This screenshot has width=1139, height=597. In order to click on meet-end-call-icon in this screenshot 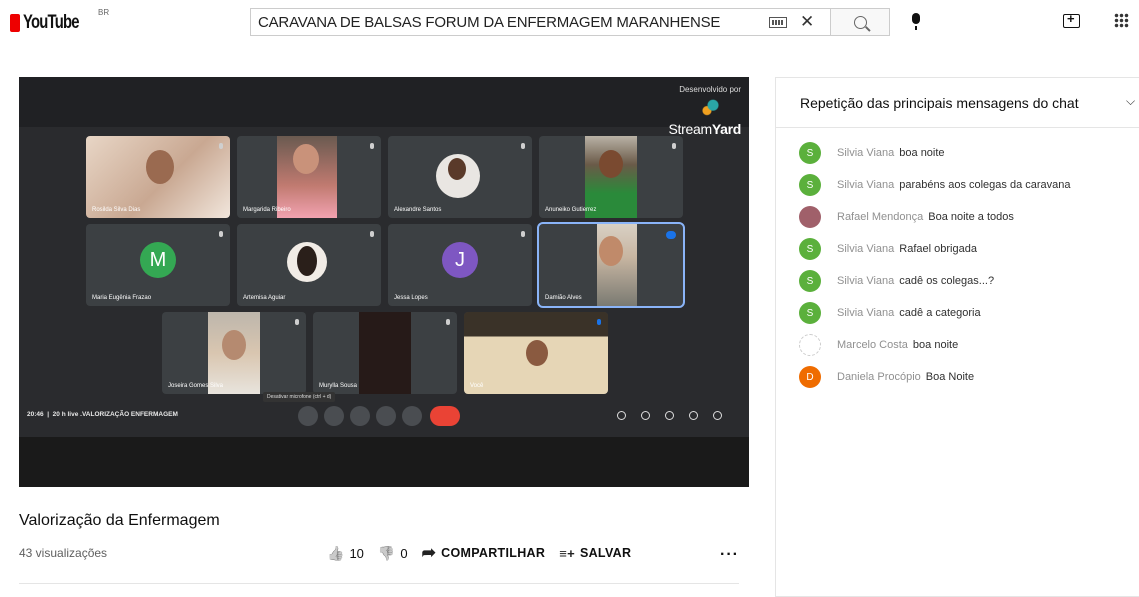, I will do `click(445, 416)`.